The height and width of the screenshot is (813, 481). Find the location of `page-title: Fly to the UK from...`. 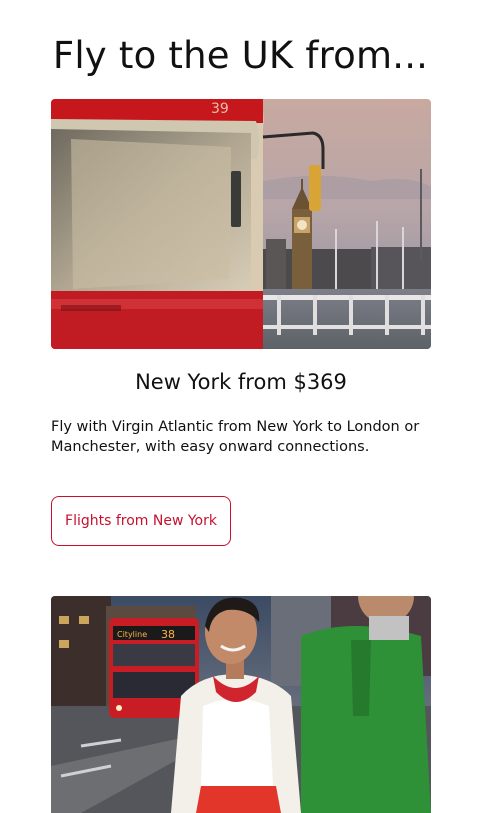

page-title: Fly to the UK from... is located at coordinates (240, 55).